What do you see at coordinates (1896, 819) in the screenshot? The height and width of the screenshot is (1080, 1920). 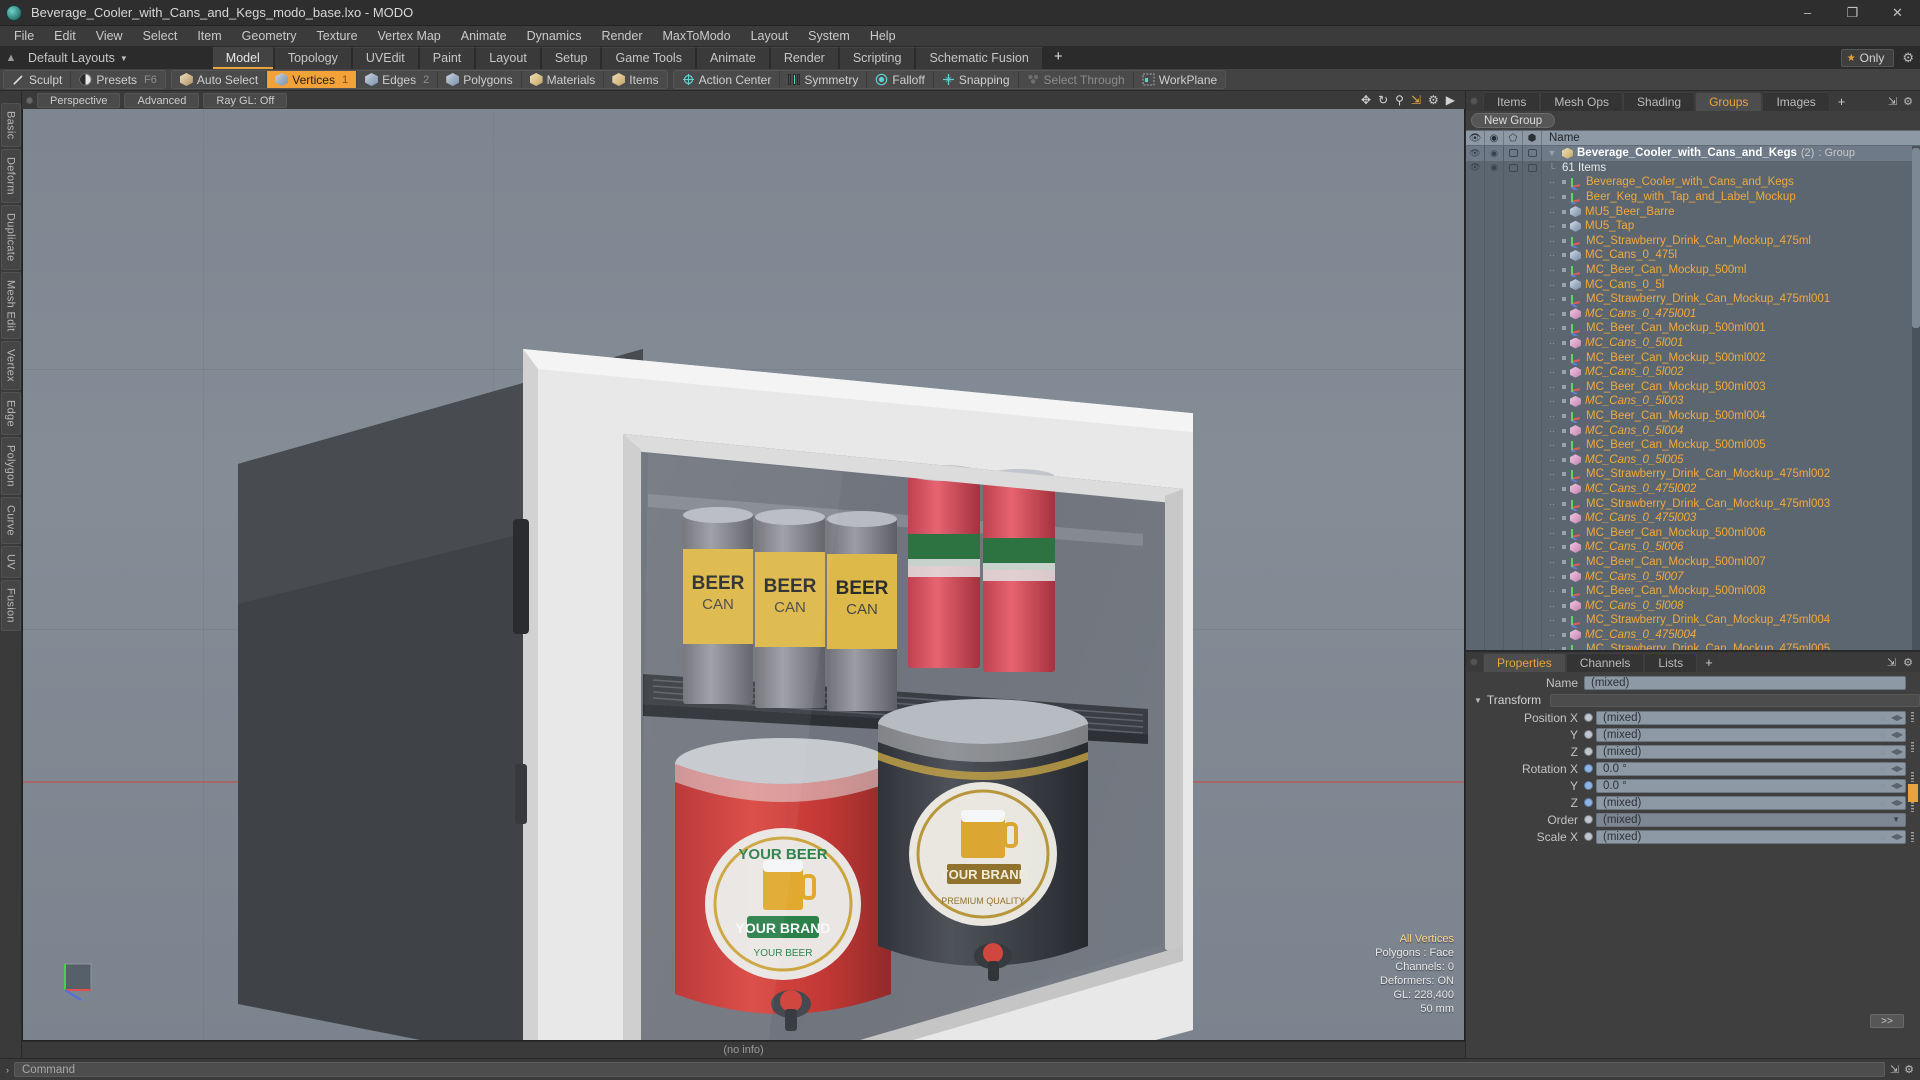 I see `chevron-down-icon: ▼` at bounding box center [1896, 819].